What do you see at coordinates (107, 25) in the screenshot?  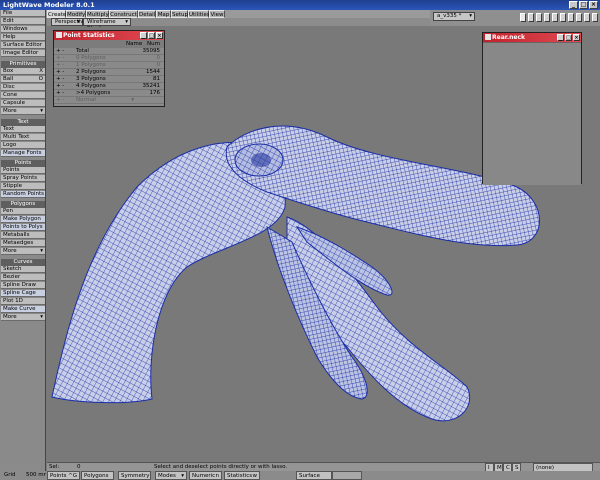 I see `shade-mode-dropdown: Wireframe Shade▾` at bounding box center [107, 25].